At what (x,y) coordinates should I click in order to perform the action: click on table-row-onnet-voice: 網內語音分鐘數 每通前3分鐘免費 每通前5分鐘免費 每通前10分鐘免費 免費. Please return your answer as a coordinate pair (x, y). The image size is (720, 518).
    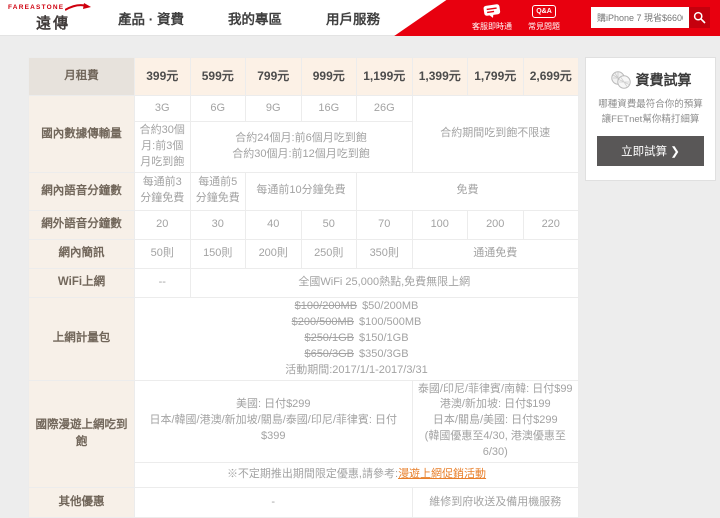
    Looking at the image, I should click on (303, 191).